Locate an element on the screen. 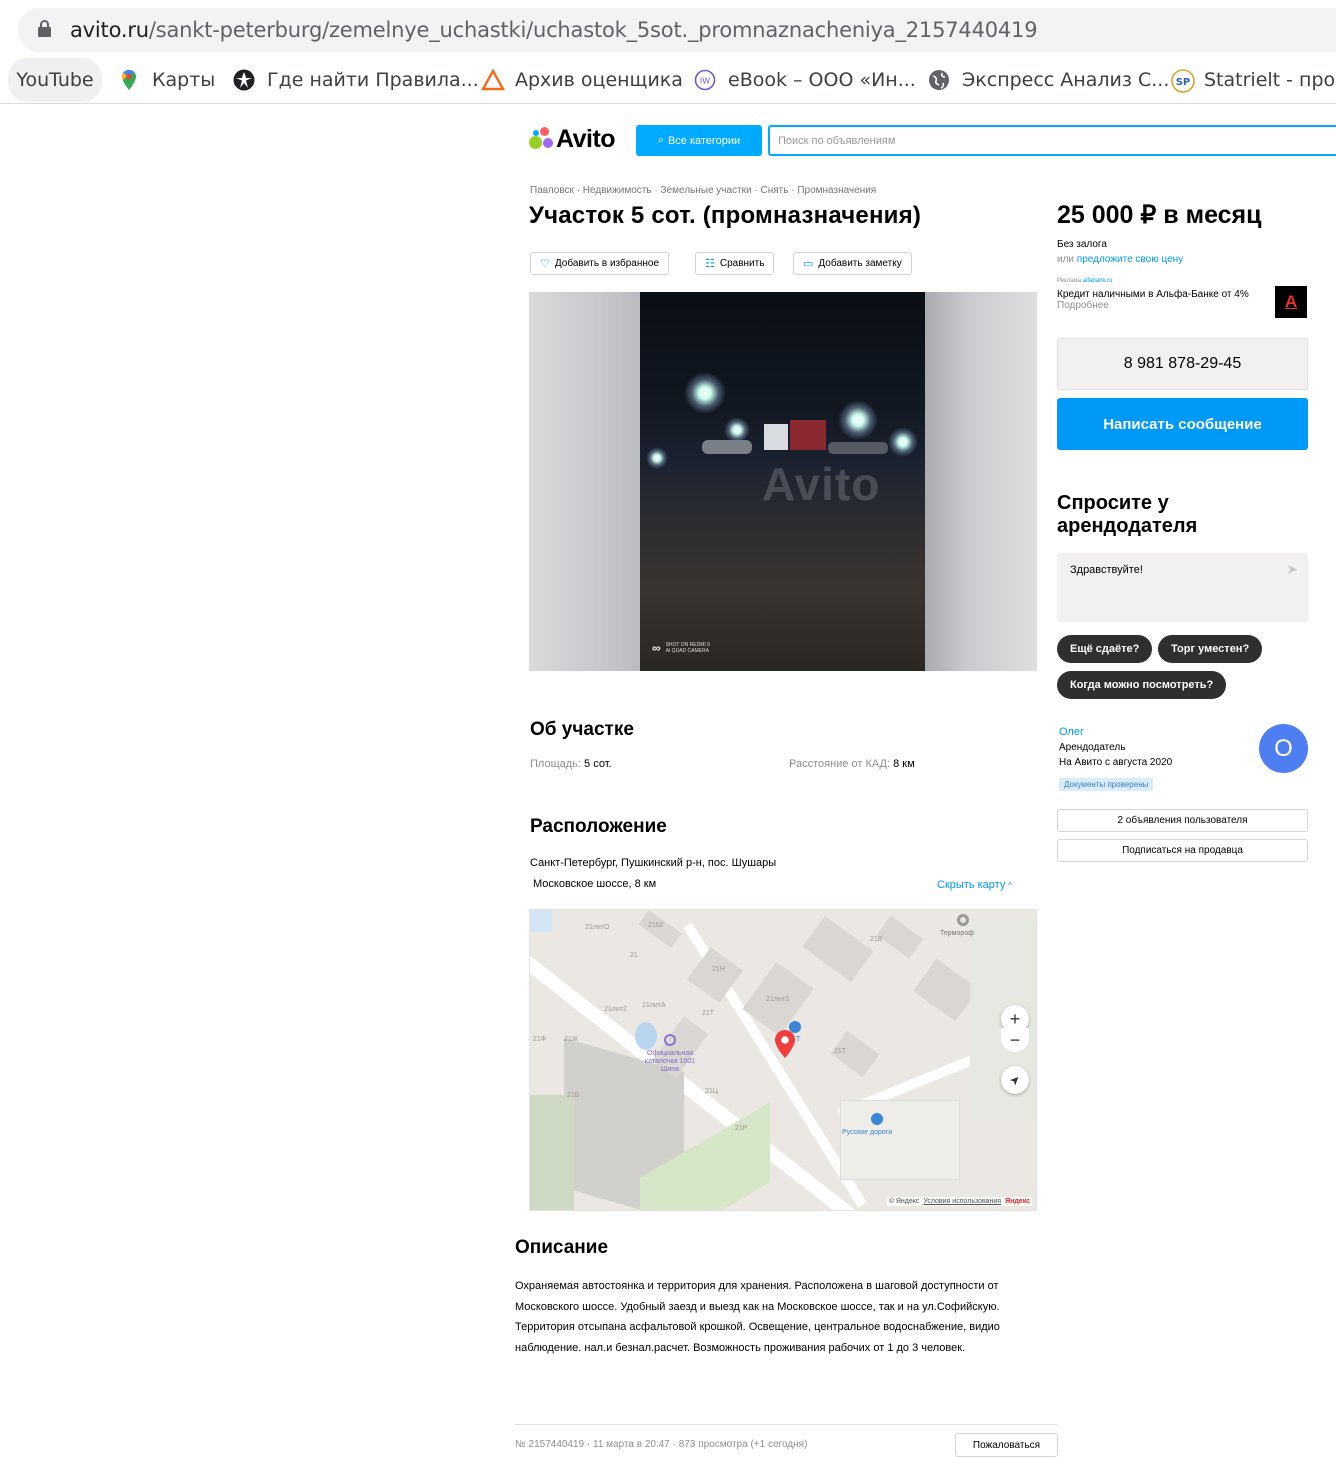 This screenshot has height=1457, width=1336. report-button: Пожаловаться is located at coordinates (1006, 1445).